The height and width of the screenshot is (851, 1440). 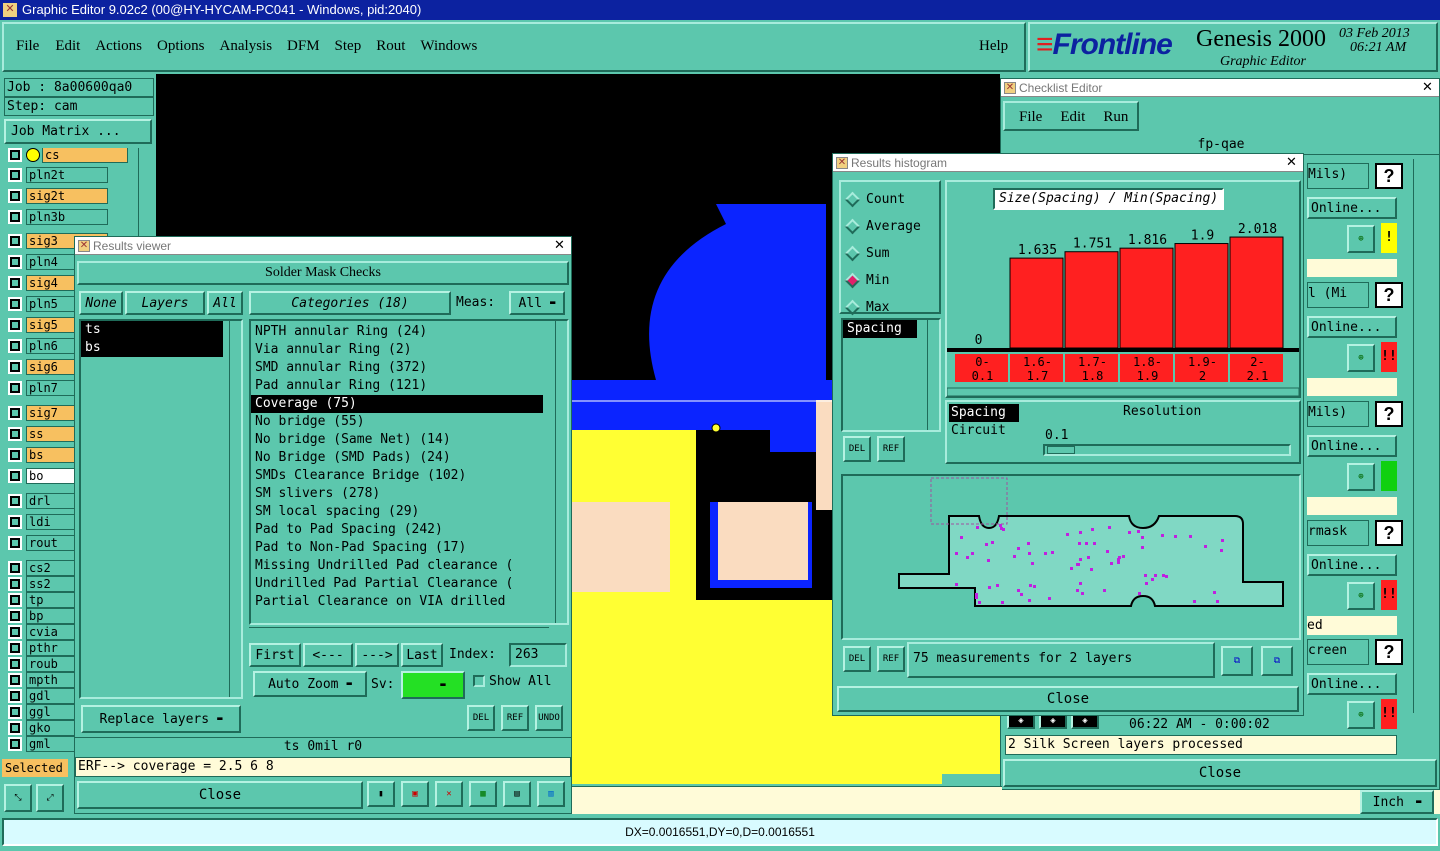 I want to click on res-item-spacing: Spacing, so click(x=984, y=413).